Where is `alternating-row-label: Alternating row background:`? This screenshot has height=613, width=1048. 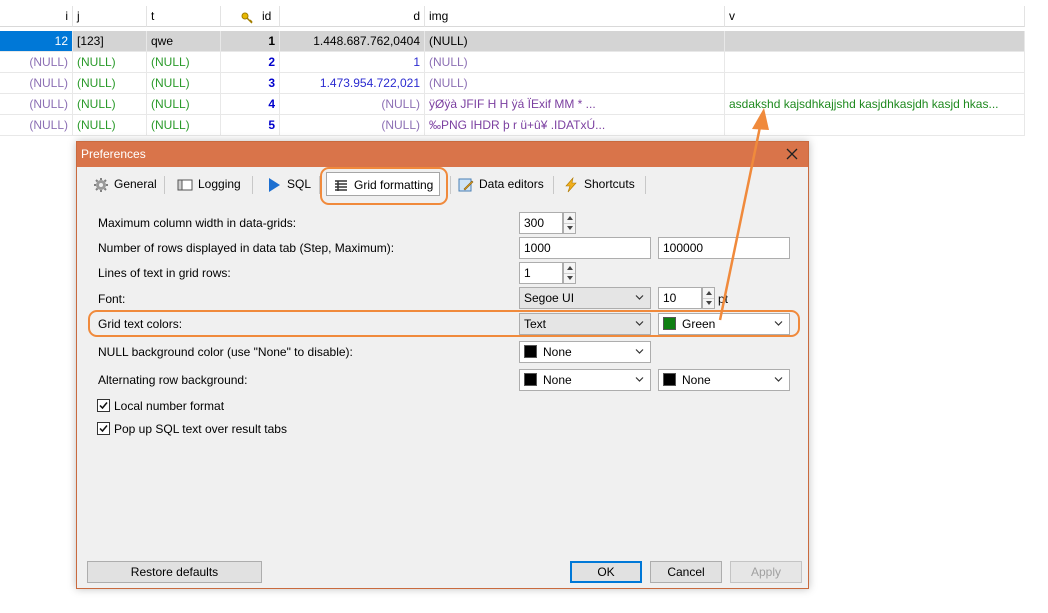
alternating-row-label: Alternating row background: is located at coordinates (173, 380).